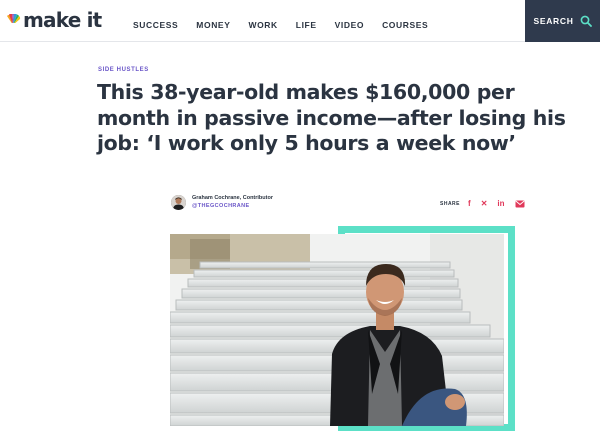 The height and width of the screenshot is (441, 600). I want to click on author-name: Graham Cochrane, Contributor, so click(232, 198).